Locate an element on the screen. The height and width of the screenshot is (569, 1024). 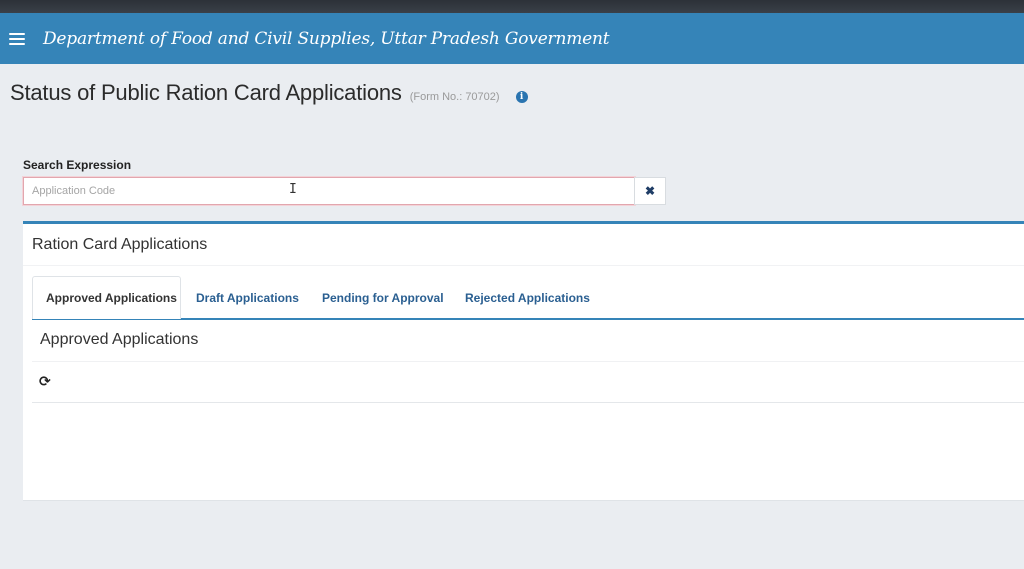
text-cursor-icon: I is located at coordinates (293, 189).